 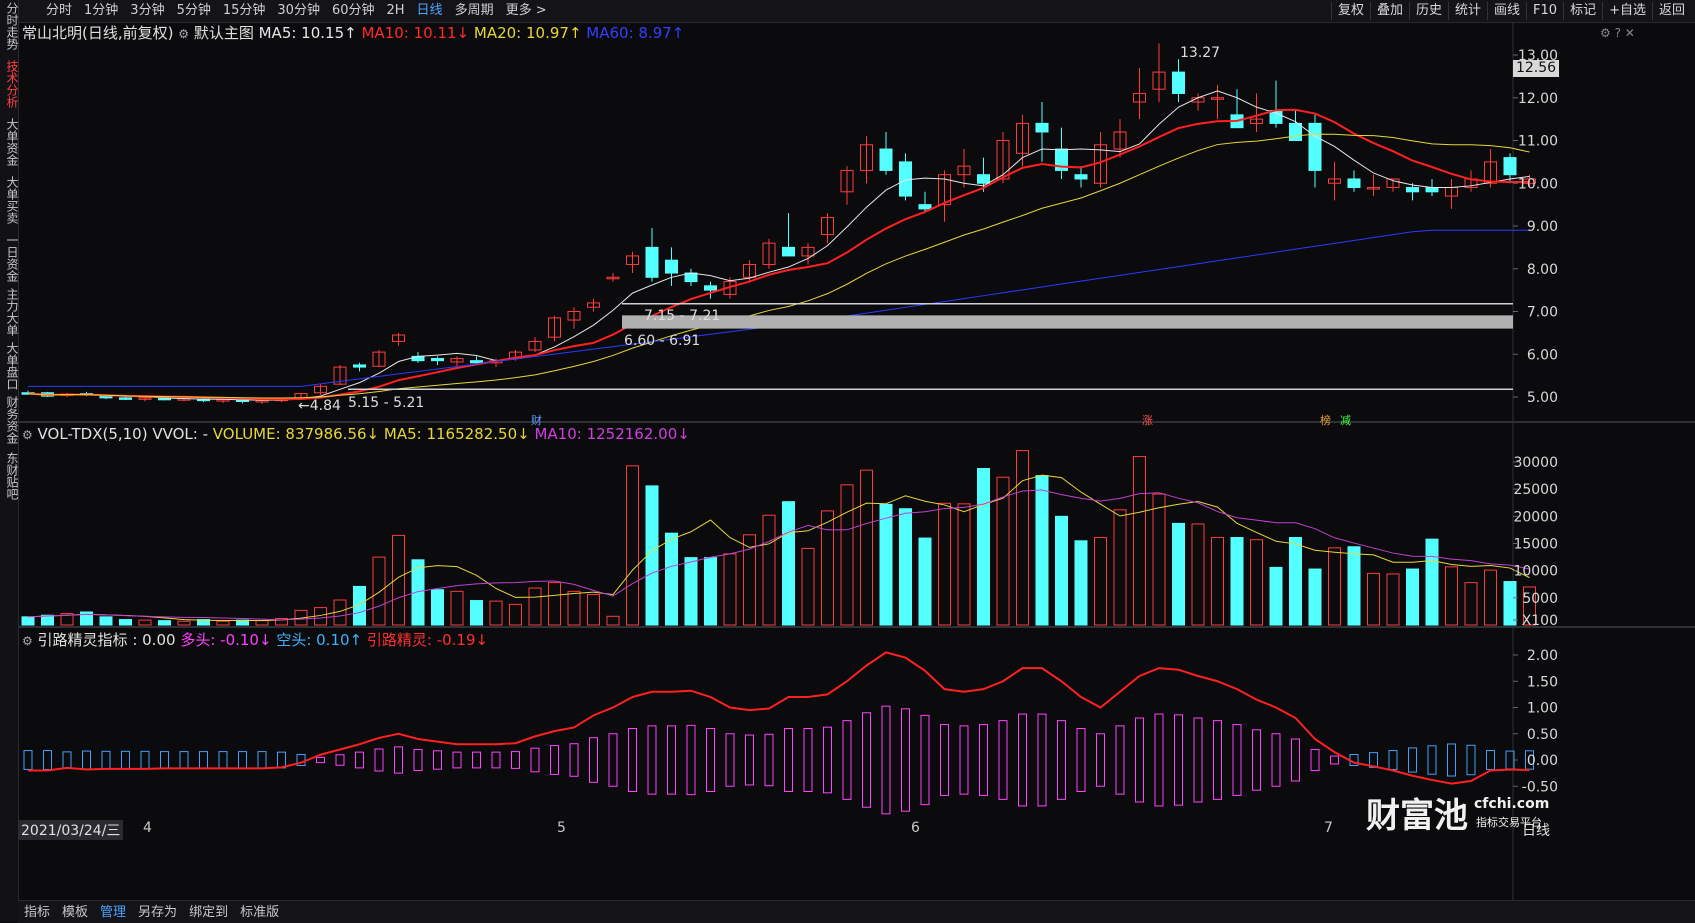 What do you see at coordinates (1512, 804) in the screenshot?
I see `watermark-url: cfchi.com` at bounding box center [1512, 804].